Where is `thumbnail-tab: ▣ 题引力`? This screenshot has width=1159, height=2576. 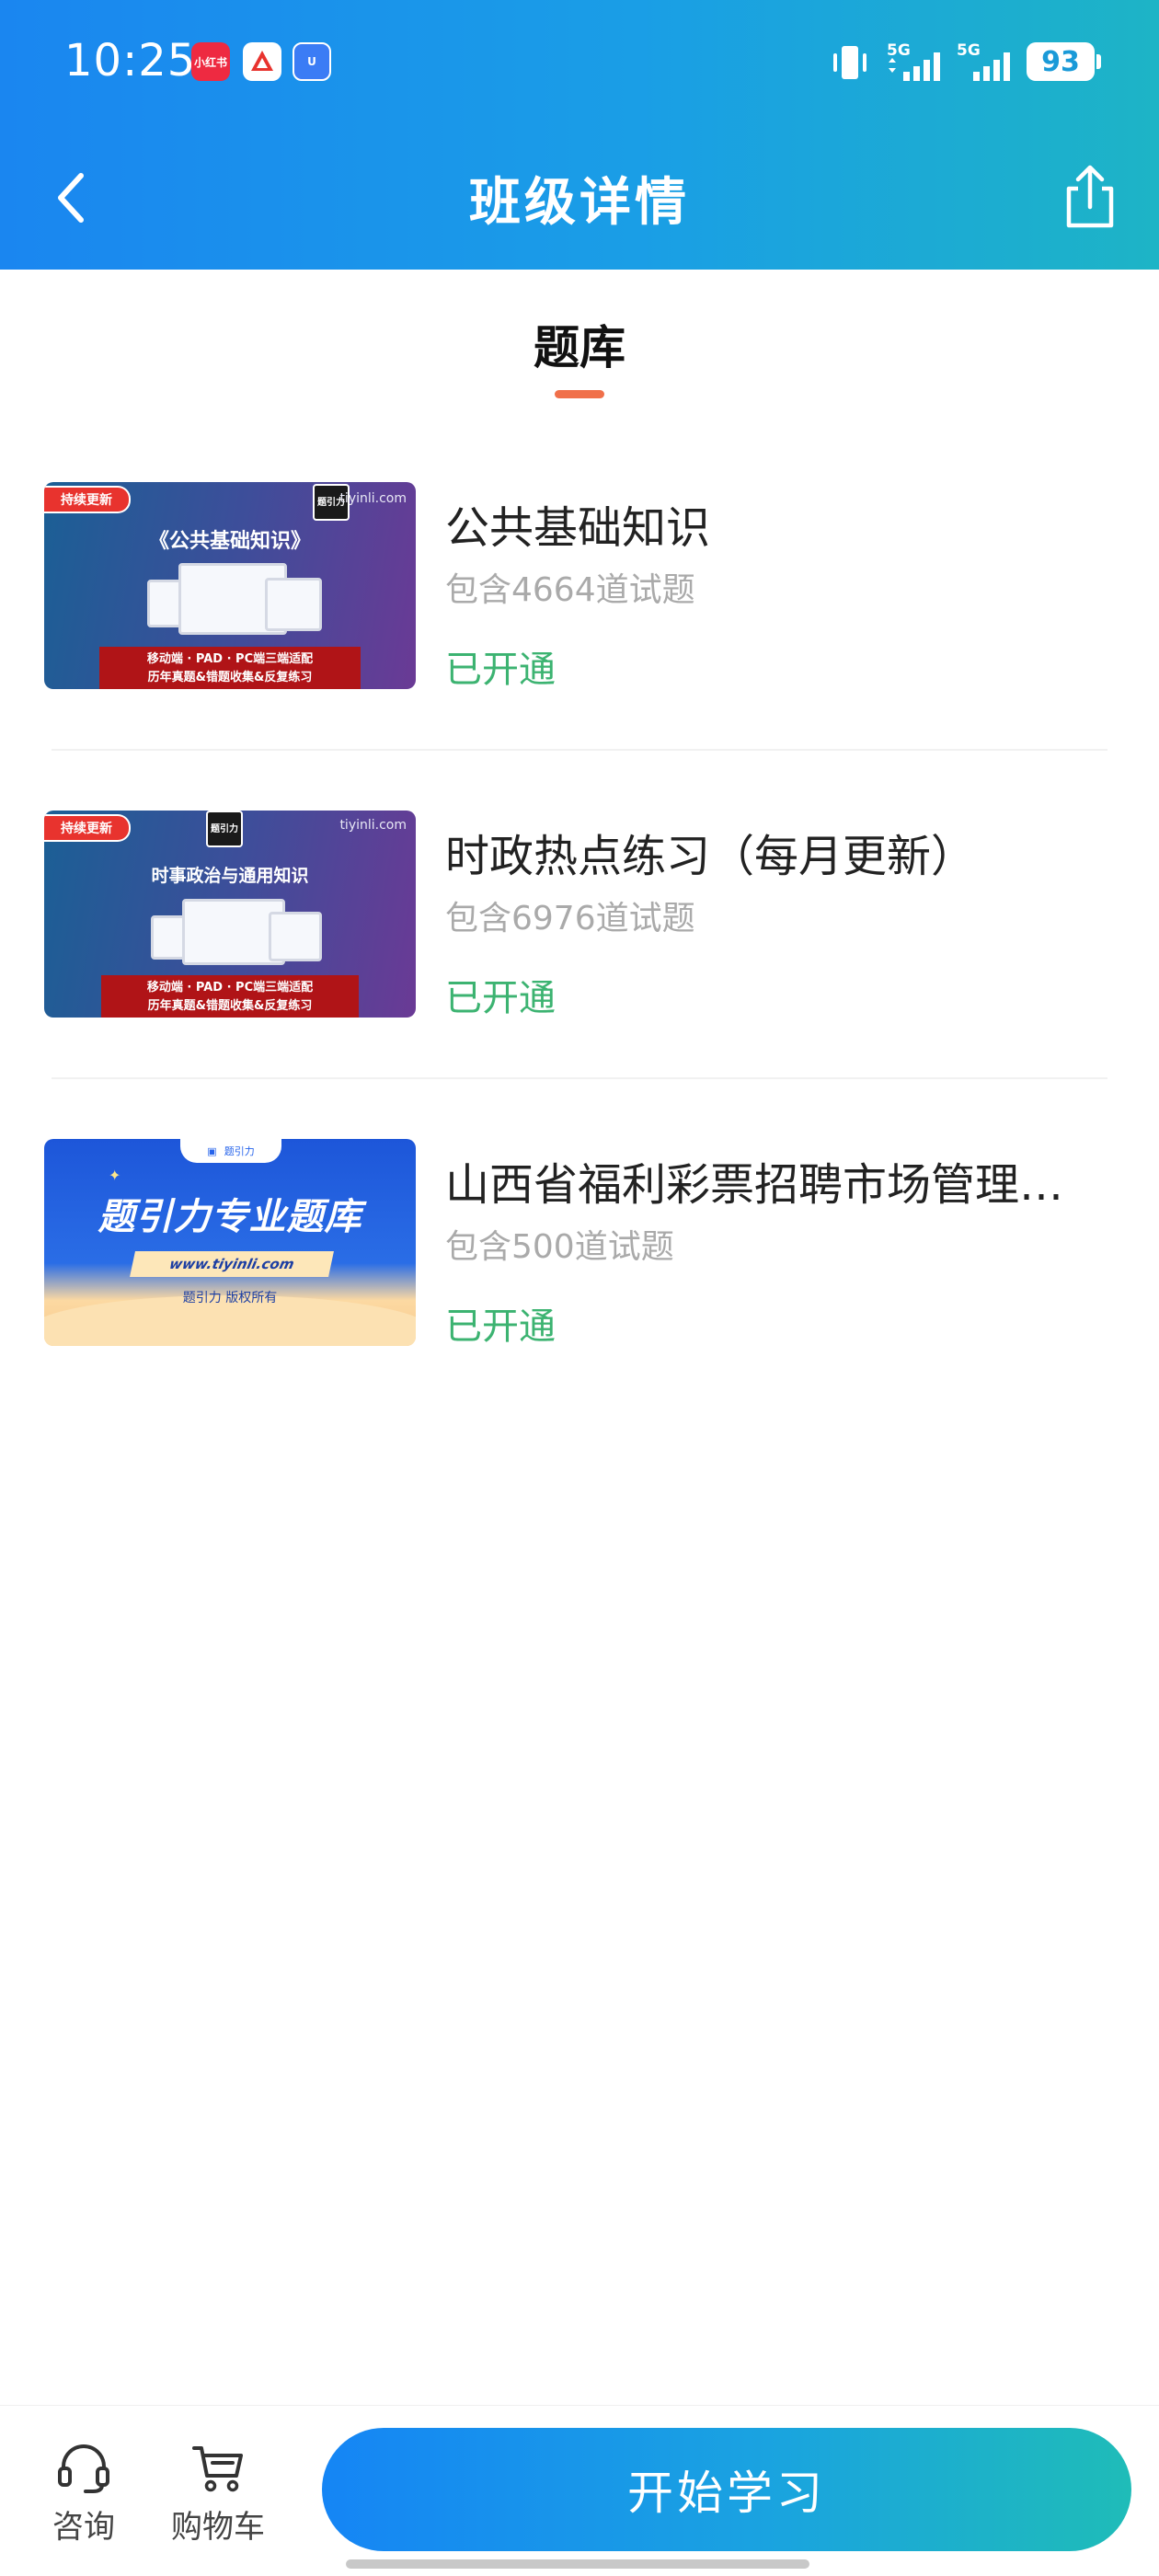
thumbnail-tab: ▣ 题引力 is located at coordinates (230, 1151).